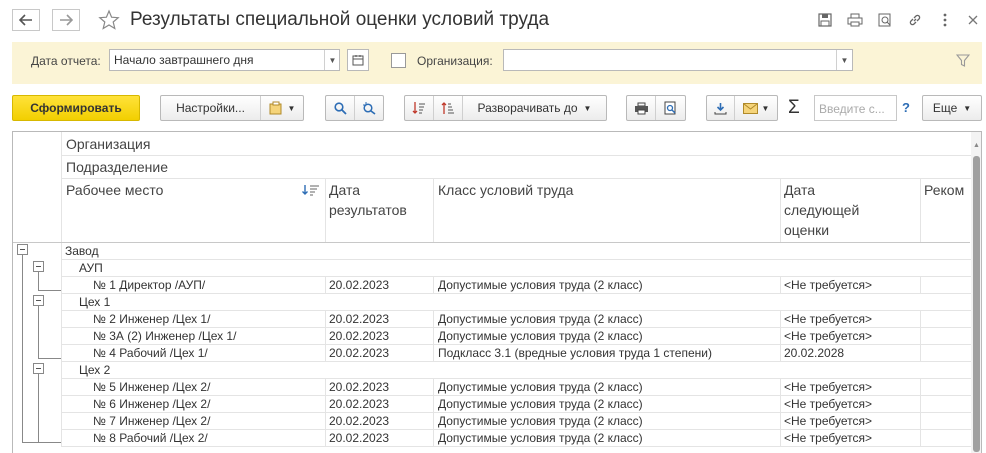 Image resolution: width=986 pixels, height=453 pixels. Describe the element at coordinates (906, 107) in the screenshot. I see `help-button: ?` at that location.